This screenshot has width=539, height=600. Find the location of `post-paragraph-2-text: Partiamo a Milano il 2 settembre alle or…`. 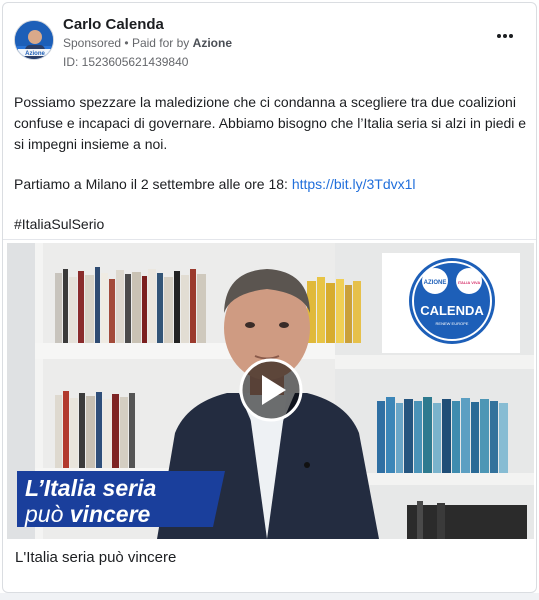

post-paragraph-2-text: Partiamo a Milano il 2 settembre alle or… is located at coordinates (151, 184).